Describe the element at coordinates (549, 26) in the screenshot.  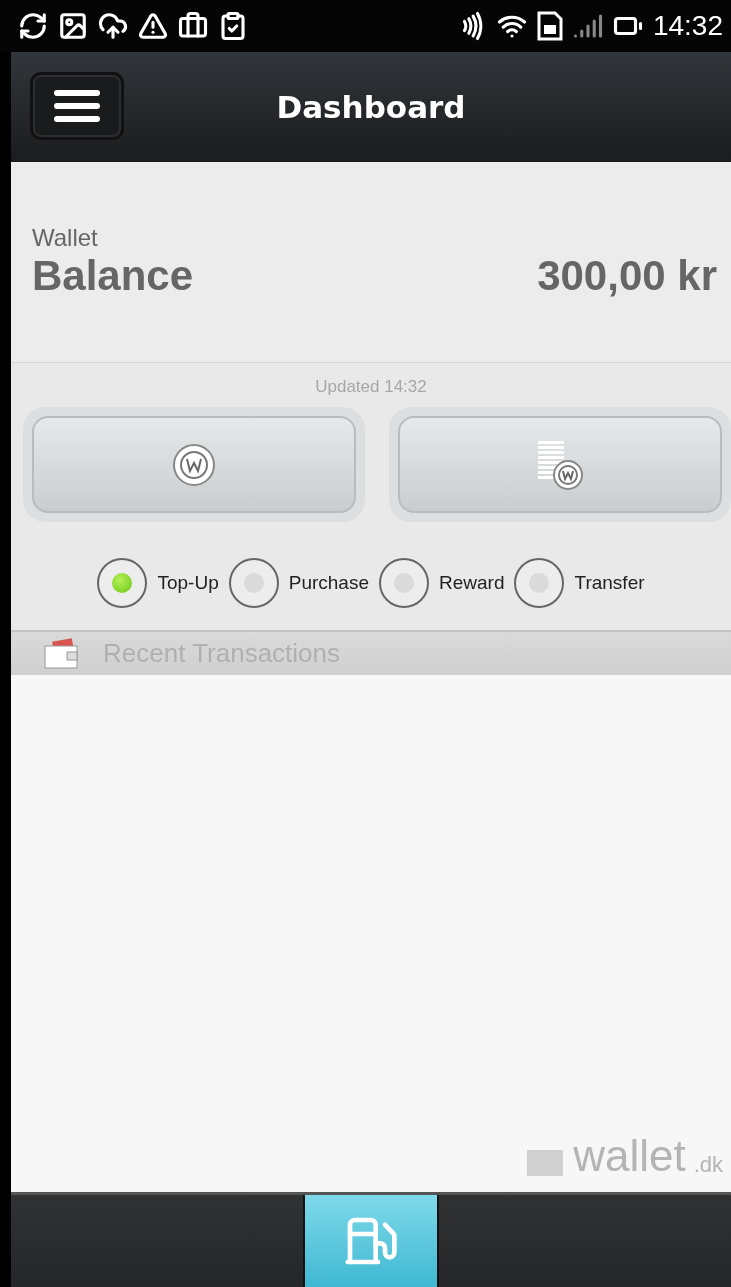
I see `sim-card-icon` at that location.